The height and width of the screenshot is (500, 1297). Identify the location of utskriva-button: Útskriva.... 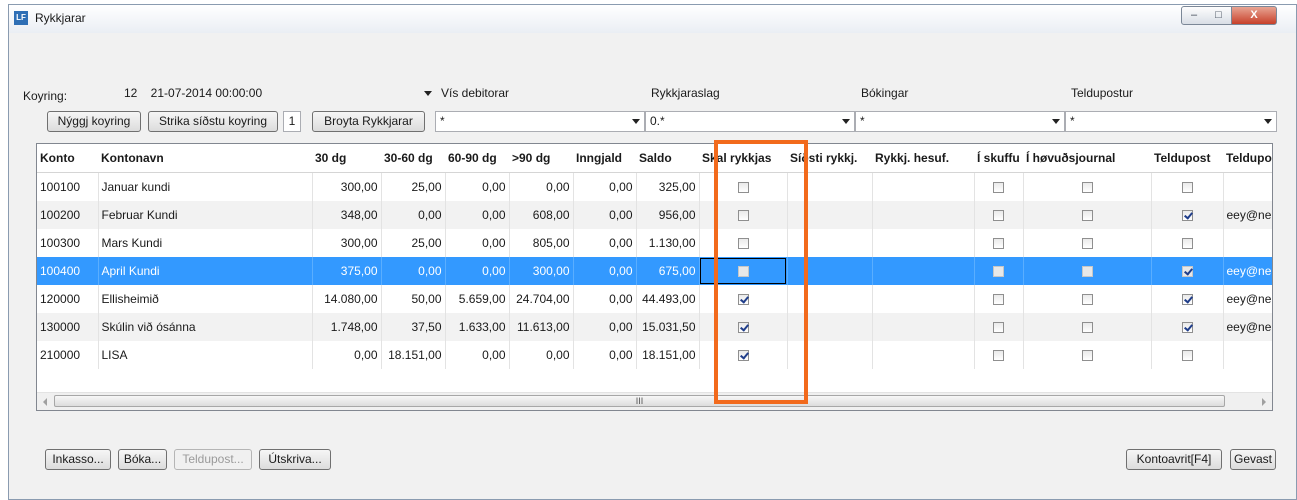
(295, 459).